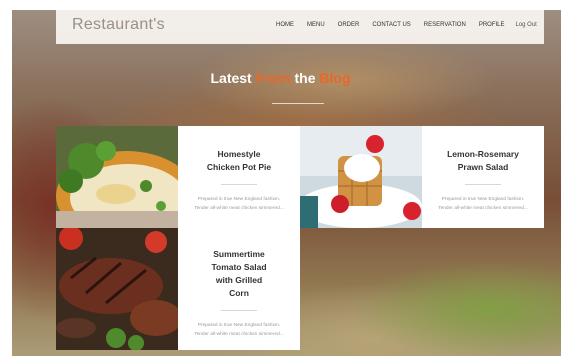 The image size is (561, 356). What do you see at coordinates (483, 161) in the screenshot?
I see `blog-card-title: Lemon-Rosemary Prawn Salad` at bounding box center [483, 161].